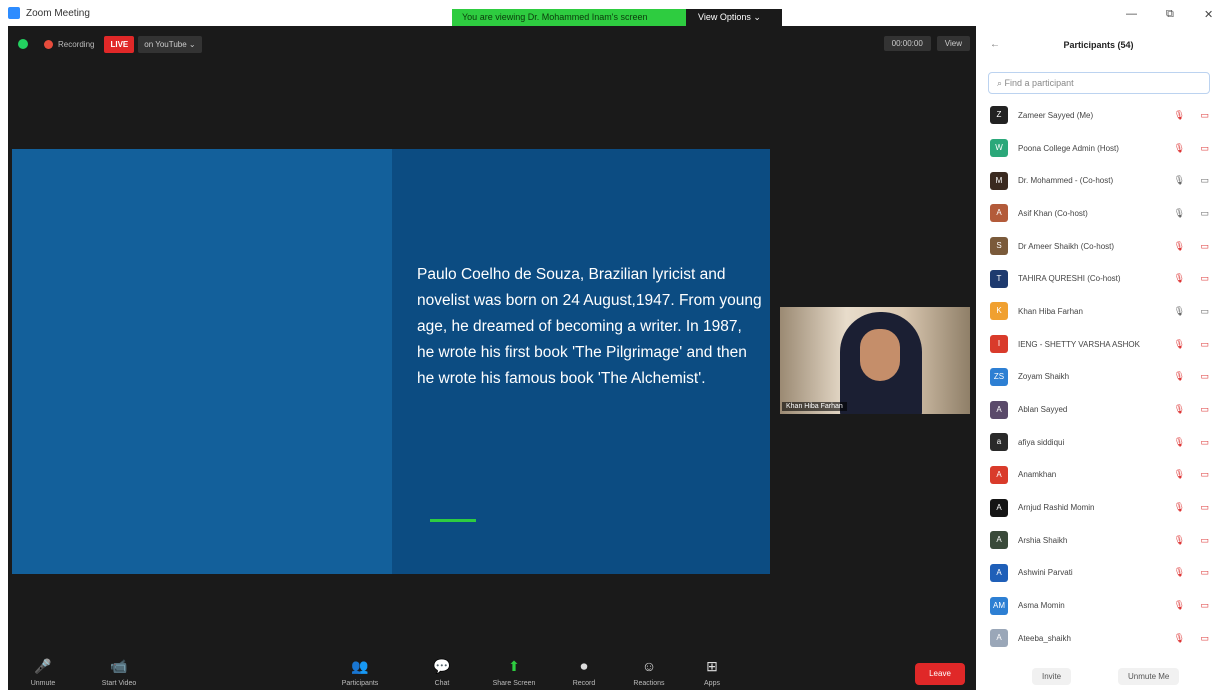 The width and height of the screenshot is (1221, 690). What do you see at coordinates (492, 44) in the screenshot?
I see `meeting-topbar: Recording LIVE on YouTube ⌄` at bounding box center [492, 44].